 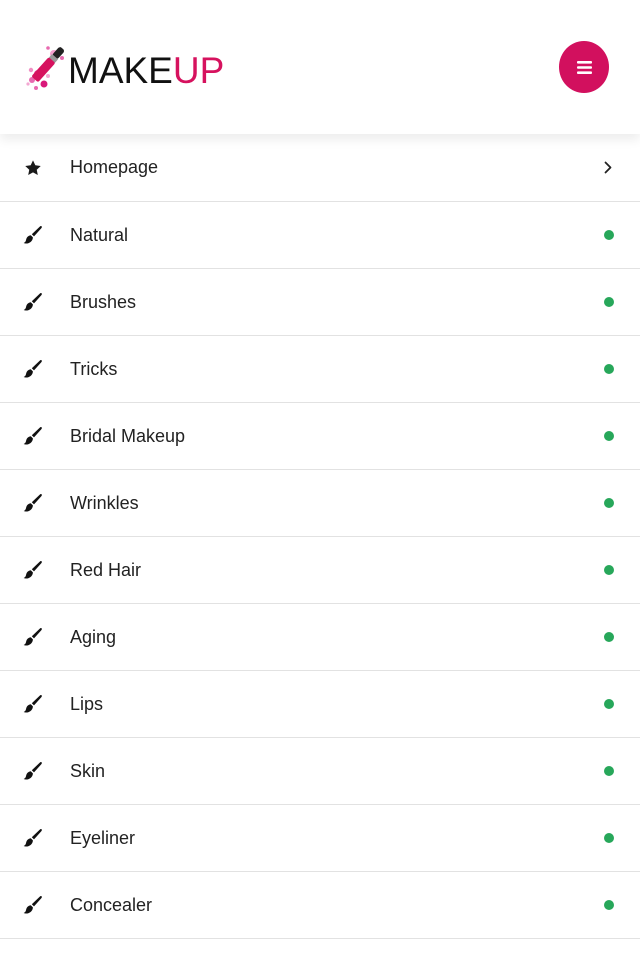 What do you see at coordinates (320, 369) in the screenshot?
I see `nav-item-tricks: Tricks` at bounding box center [320, 369].